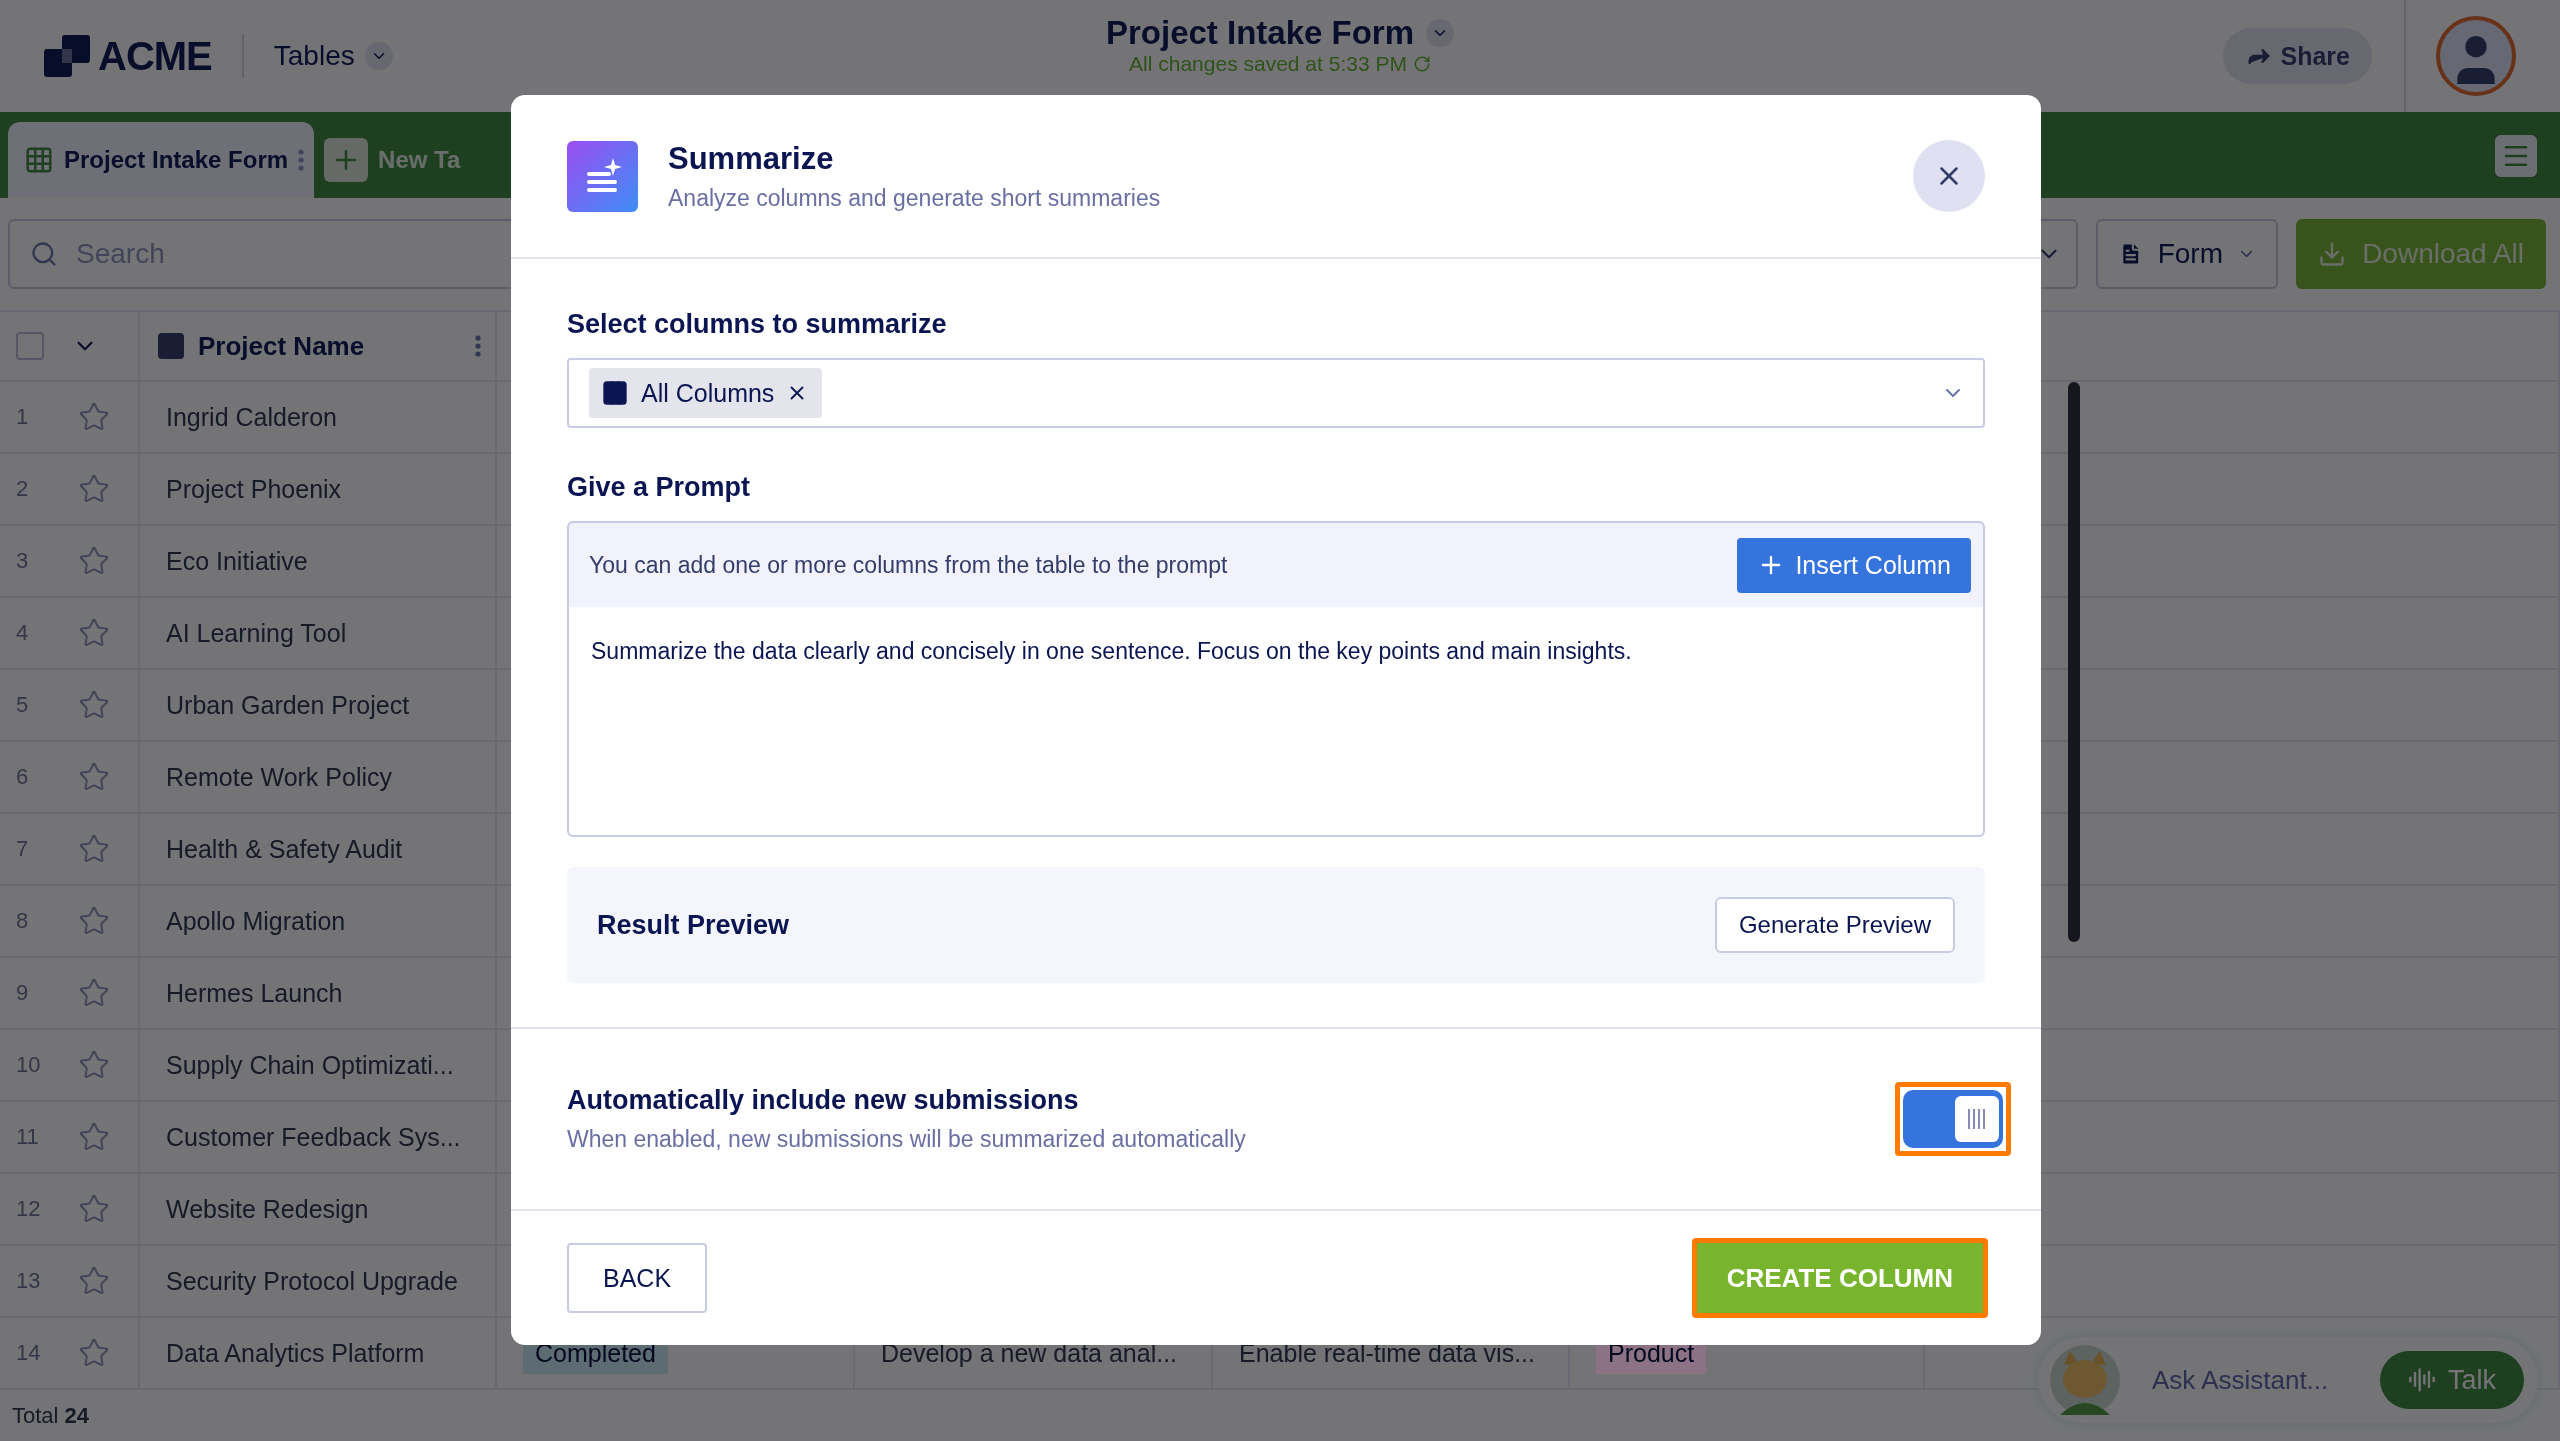  Describe the element at coordinates (2516, 156) in the screenshot. I see `menu-button` at that location.